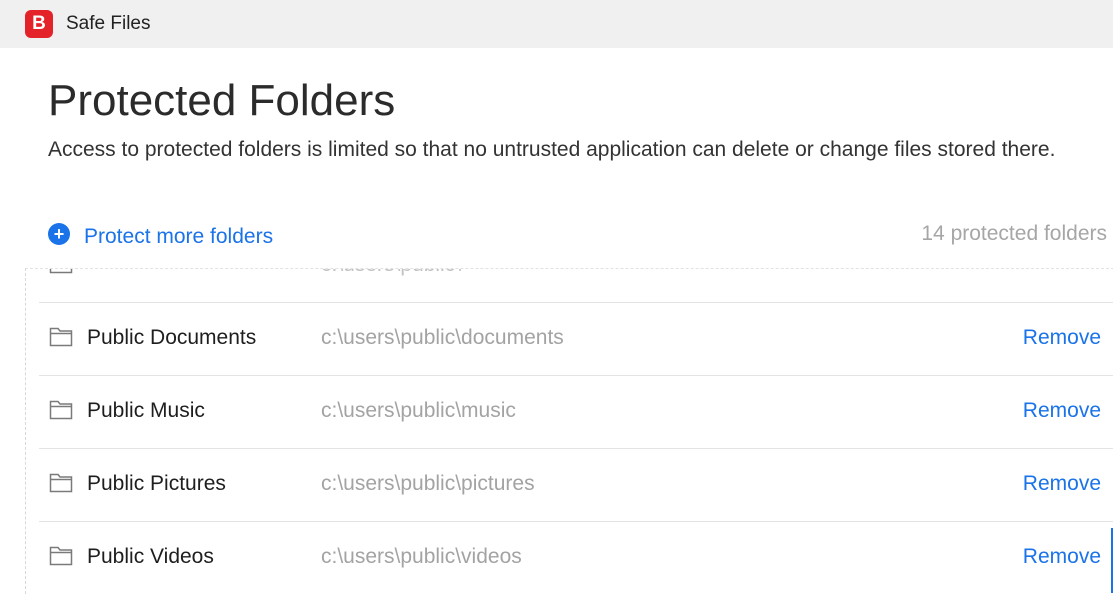 This screenshot has height=594, width=1113. Describe the element at coordinates (222, 100) in the screenshot. I see `page-title: Protected Folders` at that location.